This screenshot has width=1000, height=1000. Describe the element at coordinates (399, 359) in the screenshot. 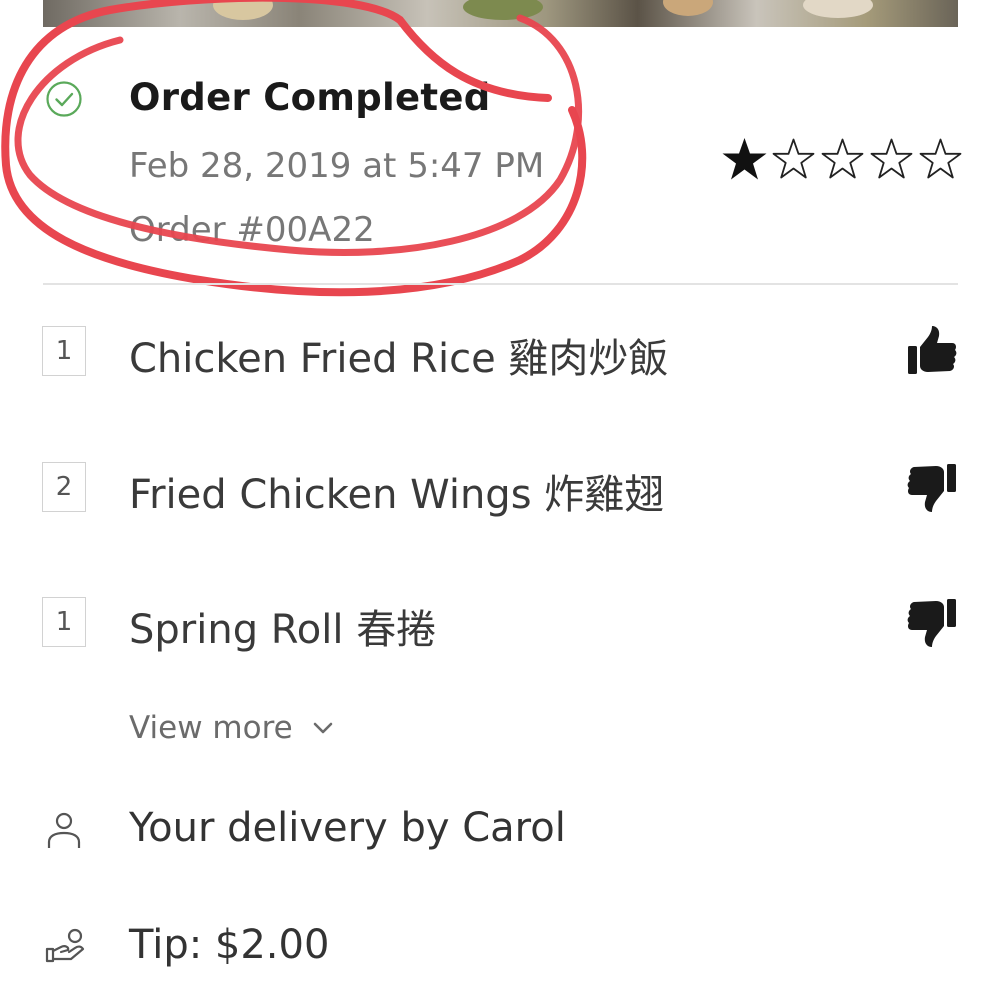

I see `item-name: Chicken Fried Rice 雞肉炒飯` at that location.